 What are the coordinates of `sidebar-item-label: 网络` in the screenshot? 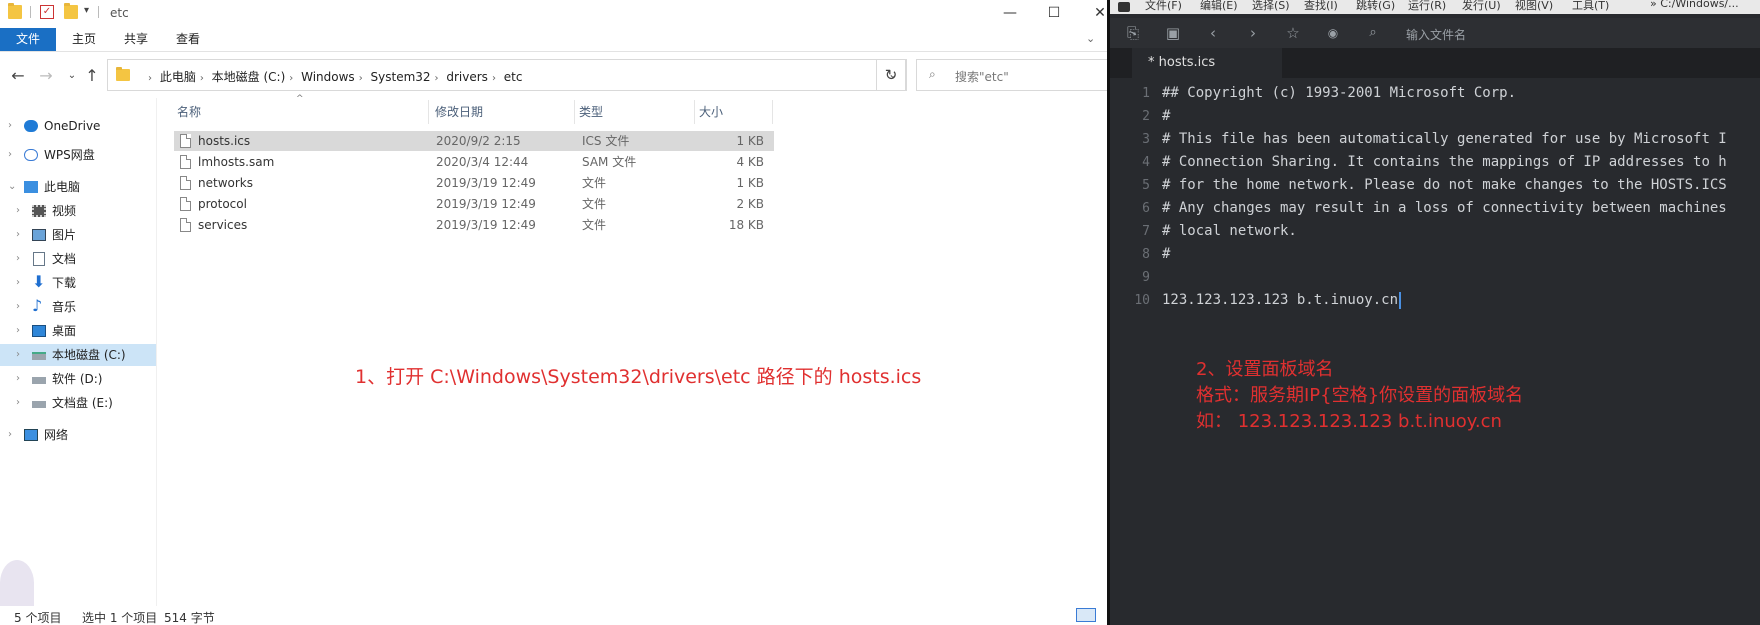 It's located at (56, 435).